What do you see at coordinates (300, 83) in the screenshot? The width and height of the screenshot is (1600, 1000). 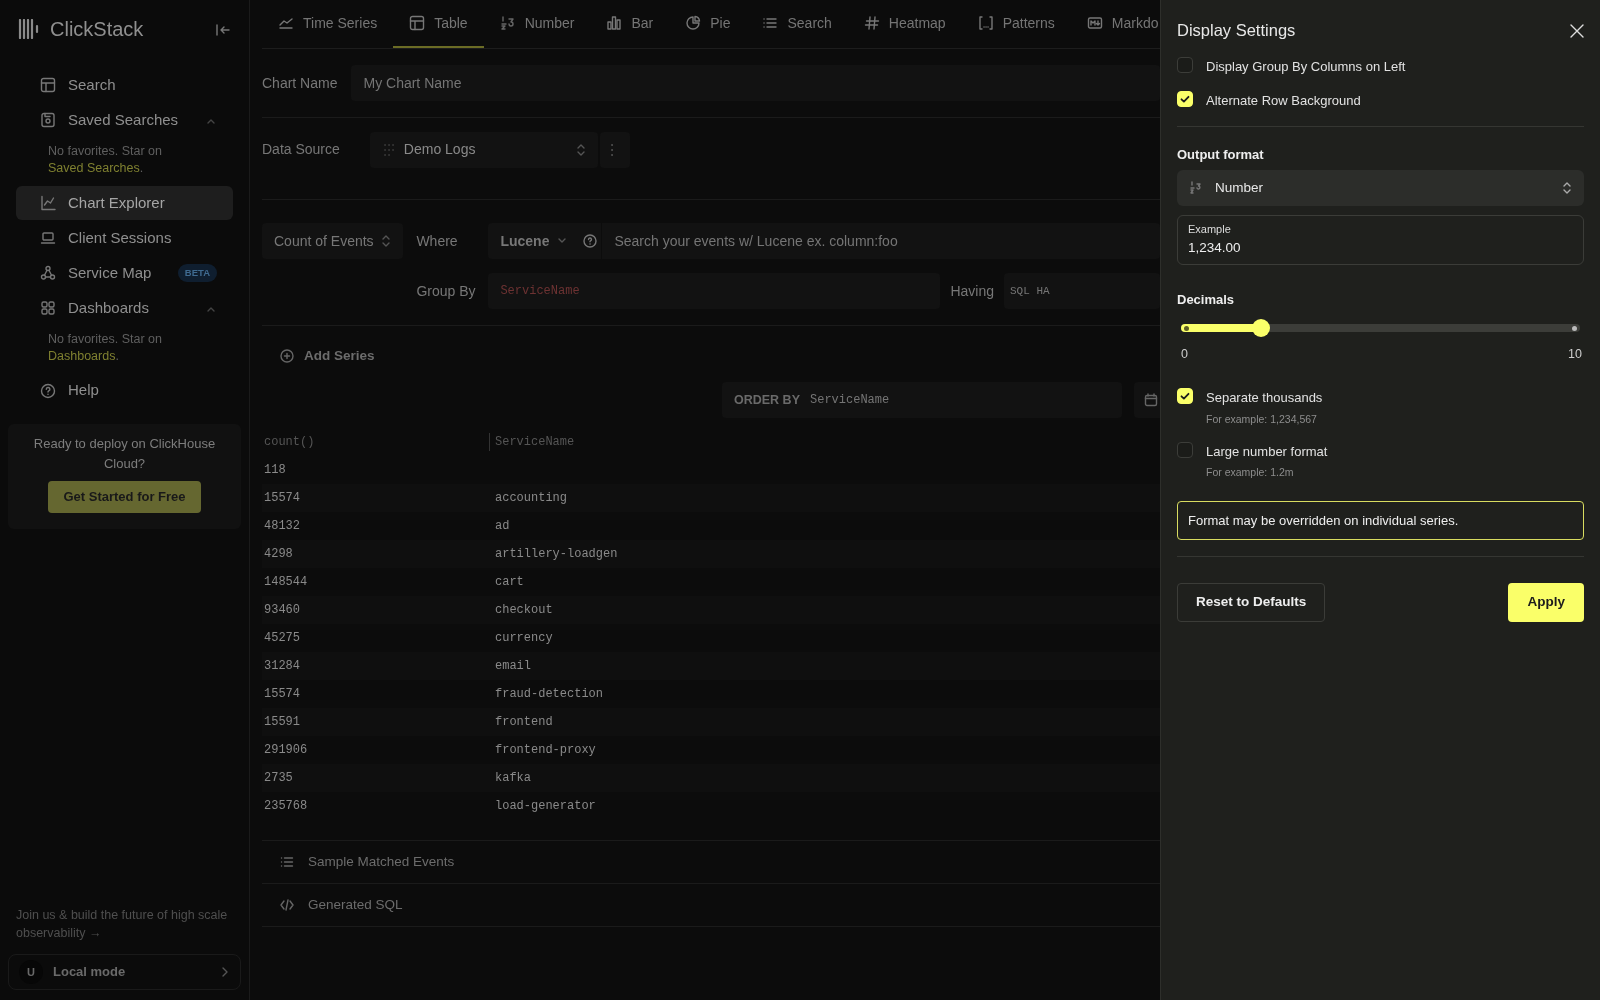 I see `field-label: Chart Name` at bounding box center [300, 83].